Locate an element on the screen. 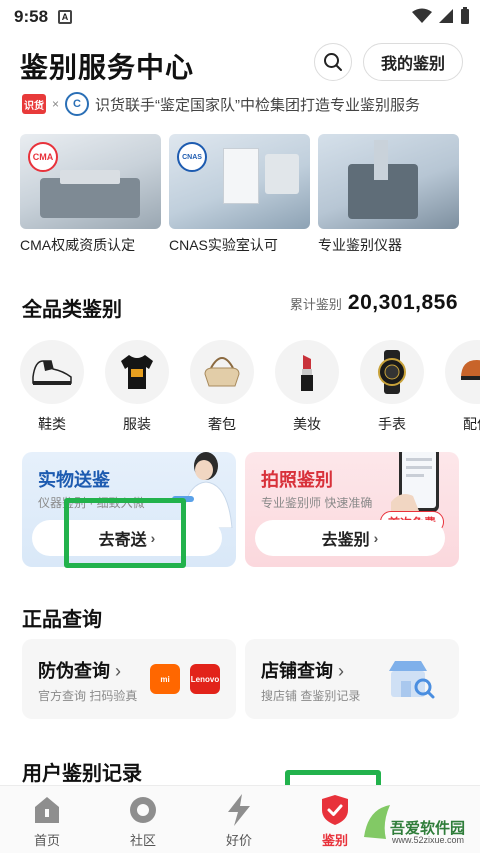 Image resolution: width=480 pixels, height=853 pixels. category-label: 服装 is located at coordinates (137, 424).